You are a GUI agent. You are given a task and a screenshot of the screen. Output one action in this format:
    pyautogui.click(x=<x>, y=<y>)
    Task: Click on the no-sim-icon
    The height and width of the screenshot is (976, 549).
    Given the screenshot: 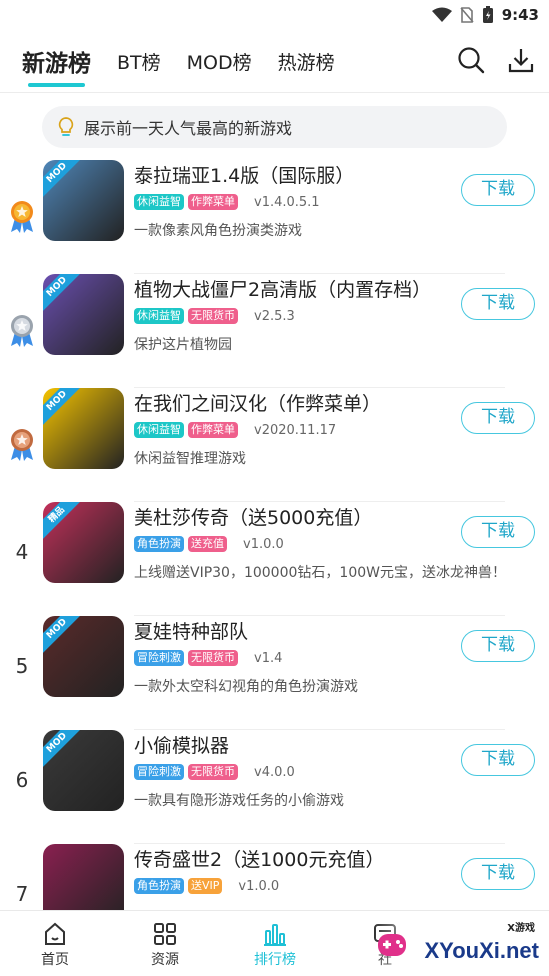 What is the action you would take?
    pyautogui.click(x=467, y=15)
    